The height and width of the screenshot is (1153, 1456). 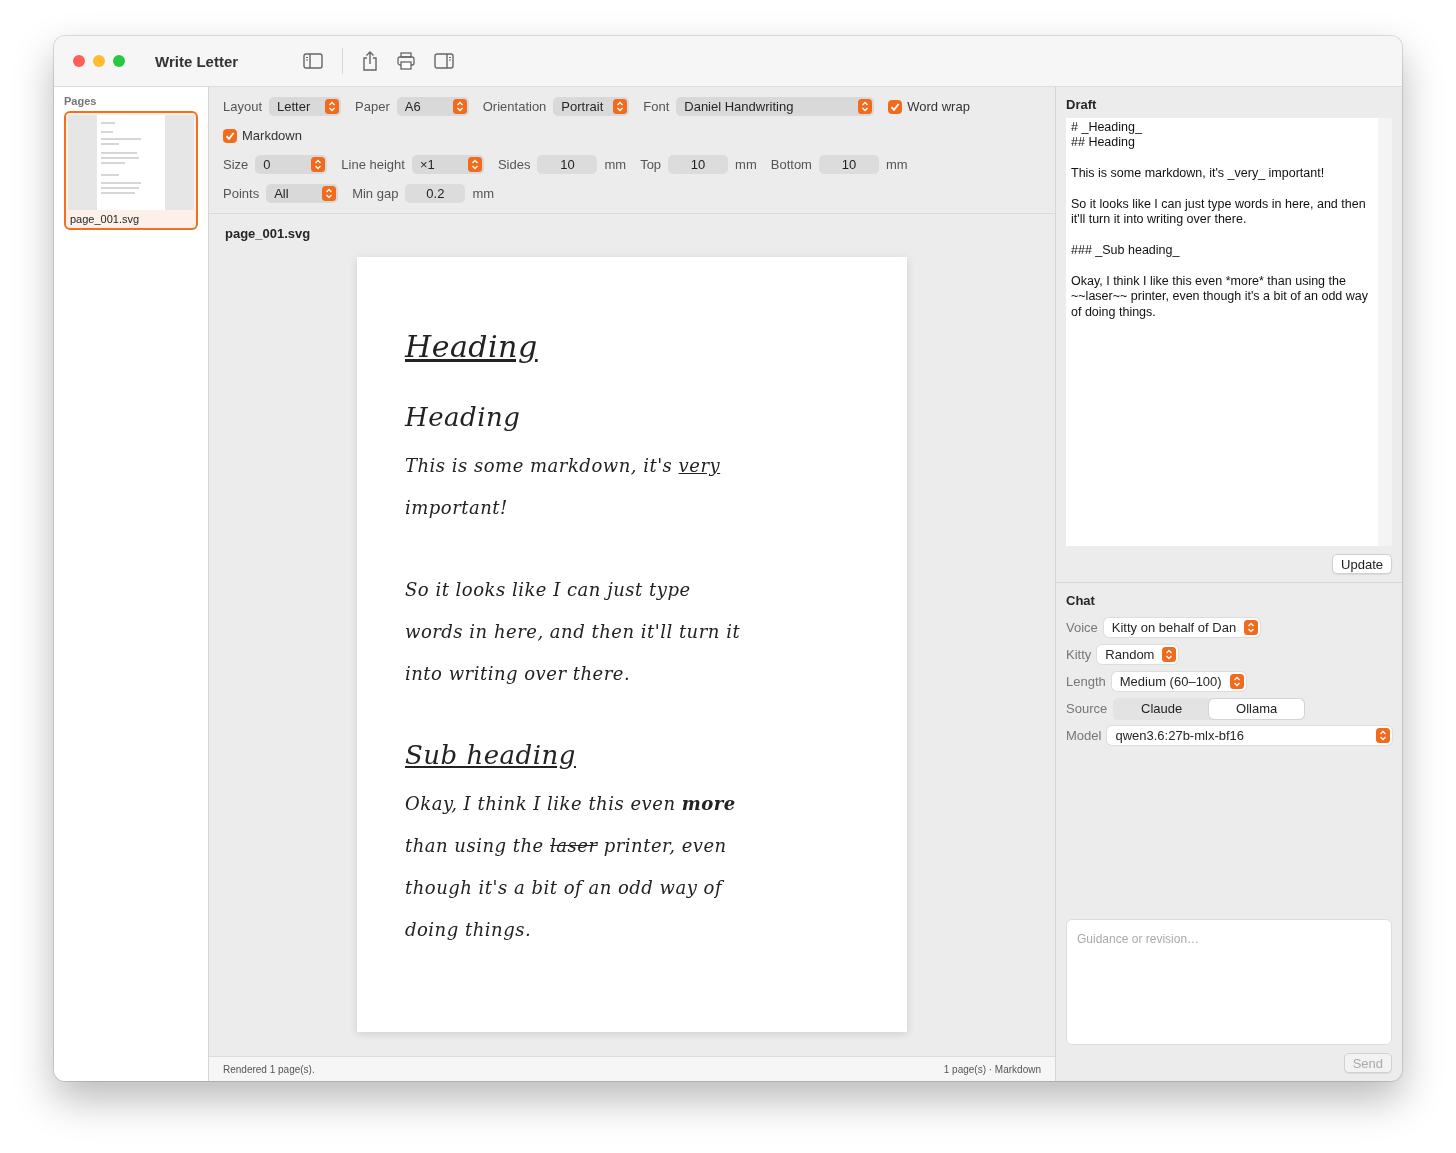 What do you see at coordinates (656, 106) in the screenshot?
I see `setting-label: Font` at bounding box center [656, 106].